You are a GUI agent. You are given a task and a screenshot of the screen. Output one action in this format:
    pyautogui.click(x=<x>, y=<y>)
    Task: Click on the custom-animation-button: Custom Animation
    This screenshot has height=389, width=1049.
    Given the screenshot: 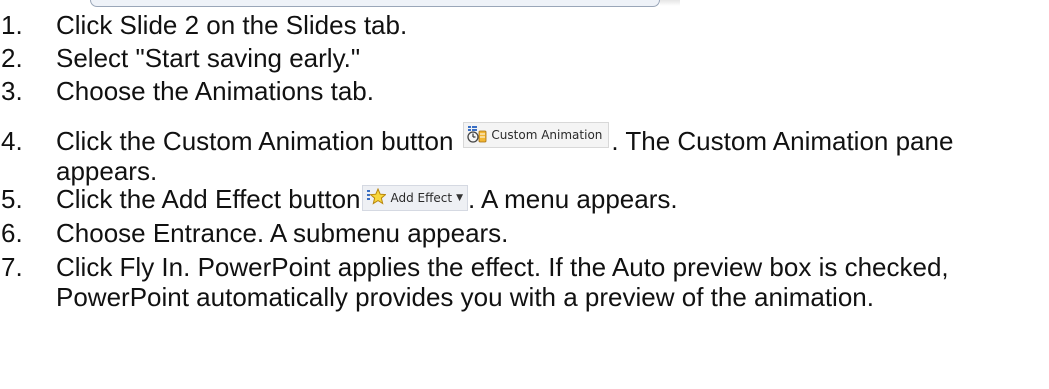 What is the action you would take?
    pyautogui.click(x=536, y=135)
    